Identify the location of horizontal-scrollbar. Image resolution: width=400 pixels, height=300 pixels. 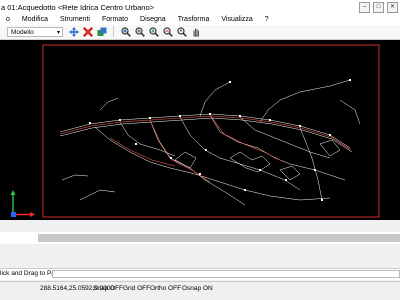
(200, 238).